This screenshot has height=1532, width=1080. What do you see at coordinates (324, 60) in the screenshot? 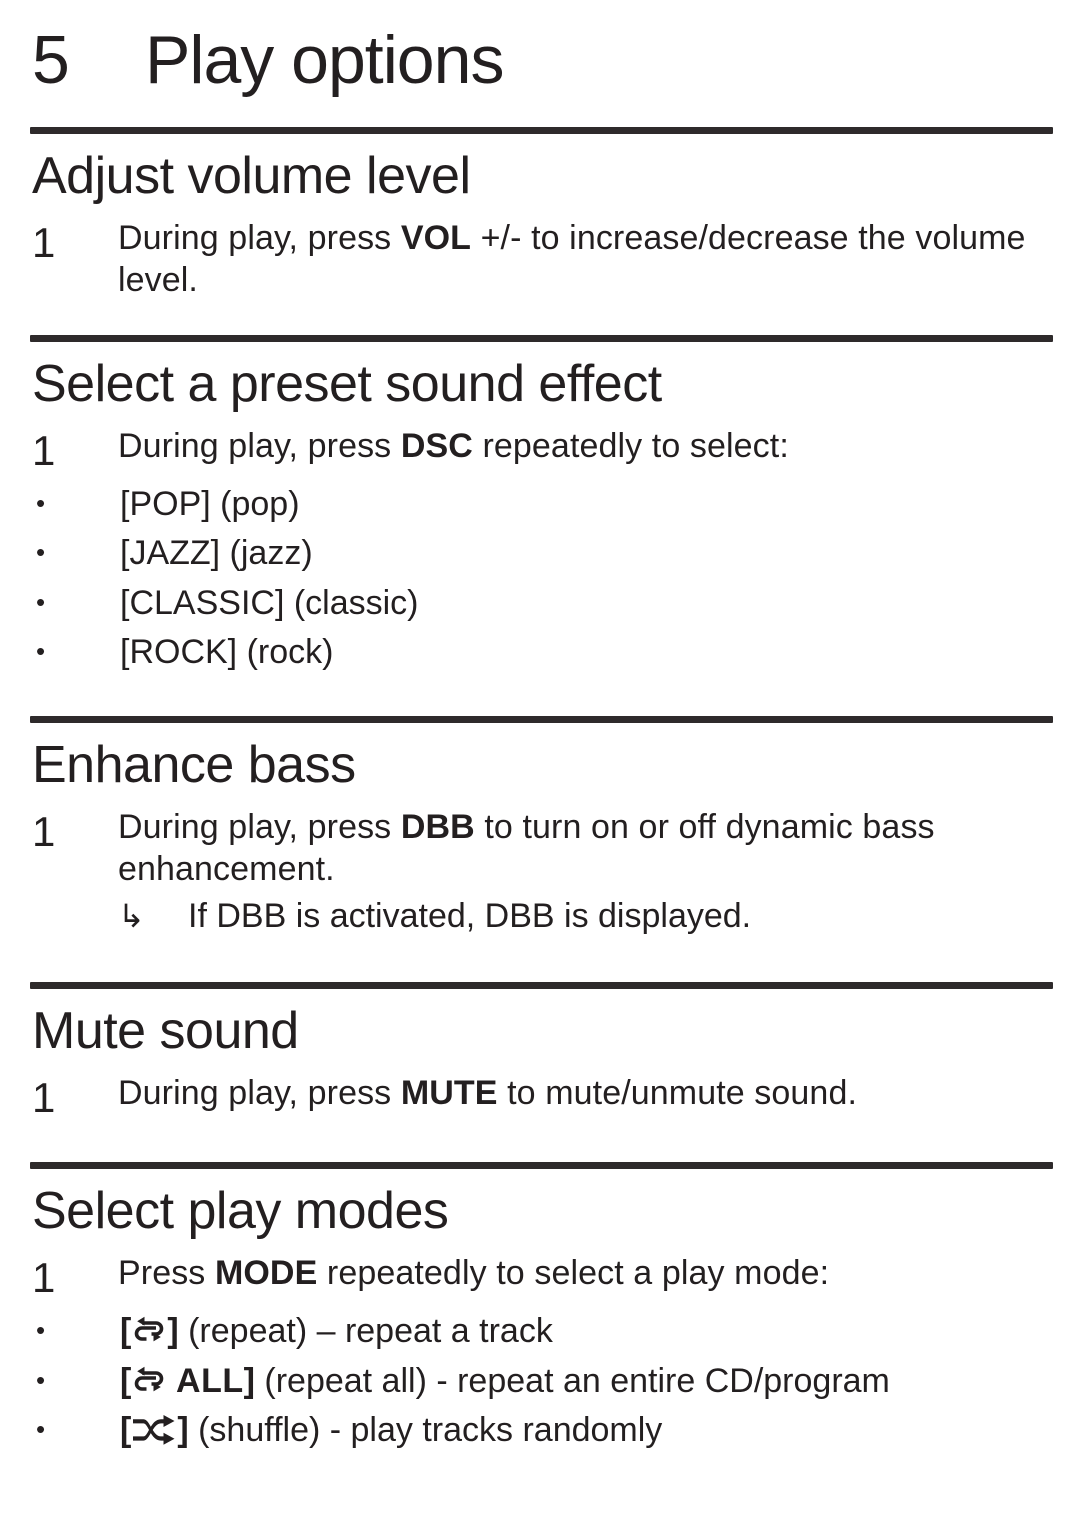
I see `page-title: Play options` at bounding box center [324, 60].